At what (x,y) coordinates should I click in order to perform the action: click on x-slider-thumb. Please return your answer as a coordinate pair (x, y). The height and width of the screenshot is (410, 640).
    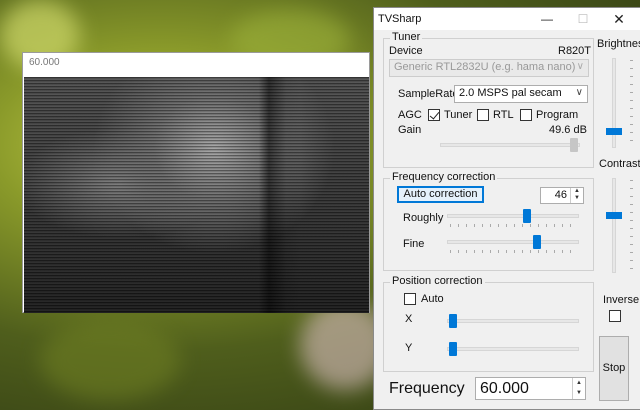
    Looking at the image, I should click on (453, 321).